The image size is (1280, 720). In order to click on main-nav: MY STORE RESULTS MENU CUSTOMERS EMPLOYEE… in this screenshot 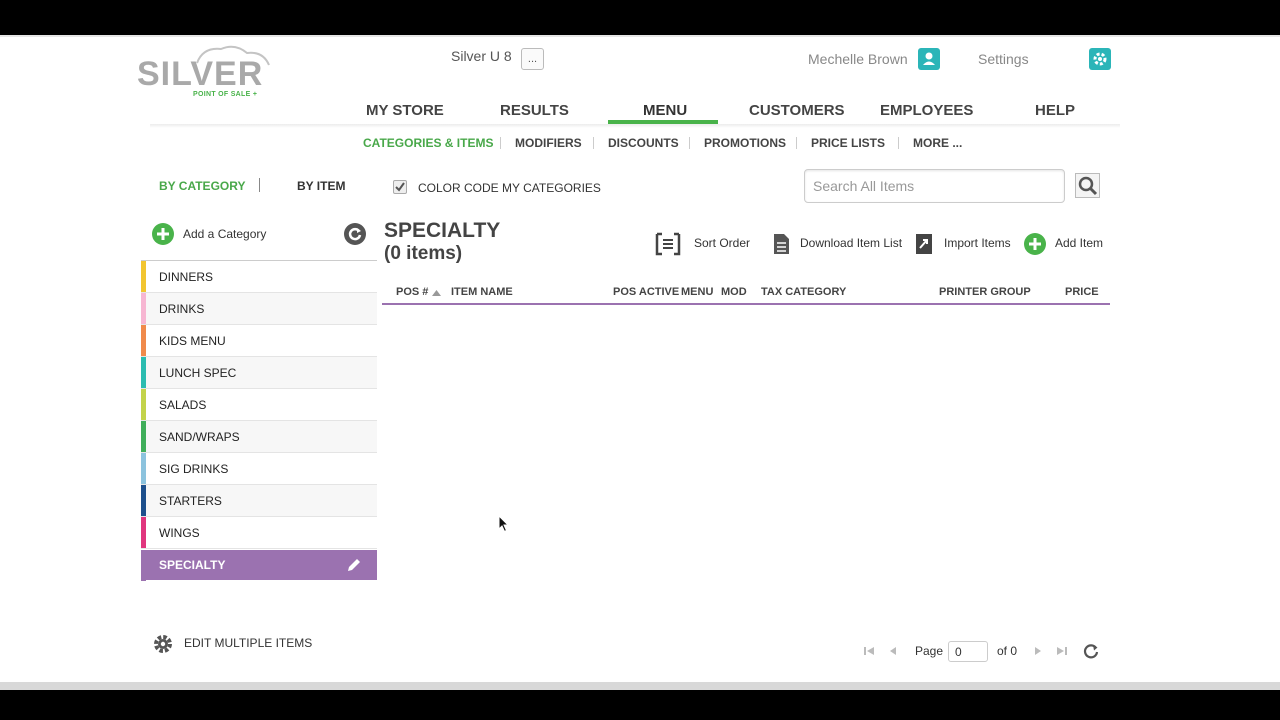, I will do `click(730, 111)`.